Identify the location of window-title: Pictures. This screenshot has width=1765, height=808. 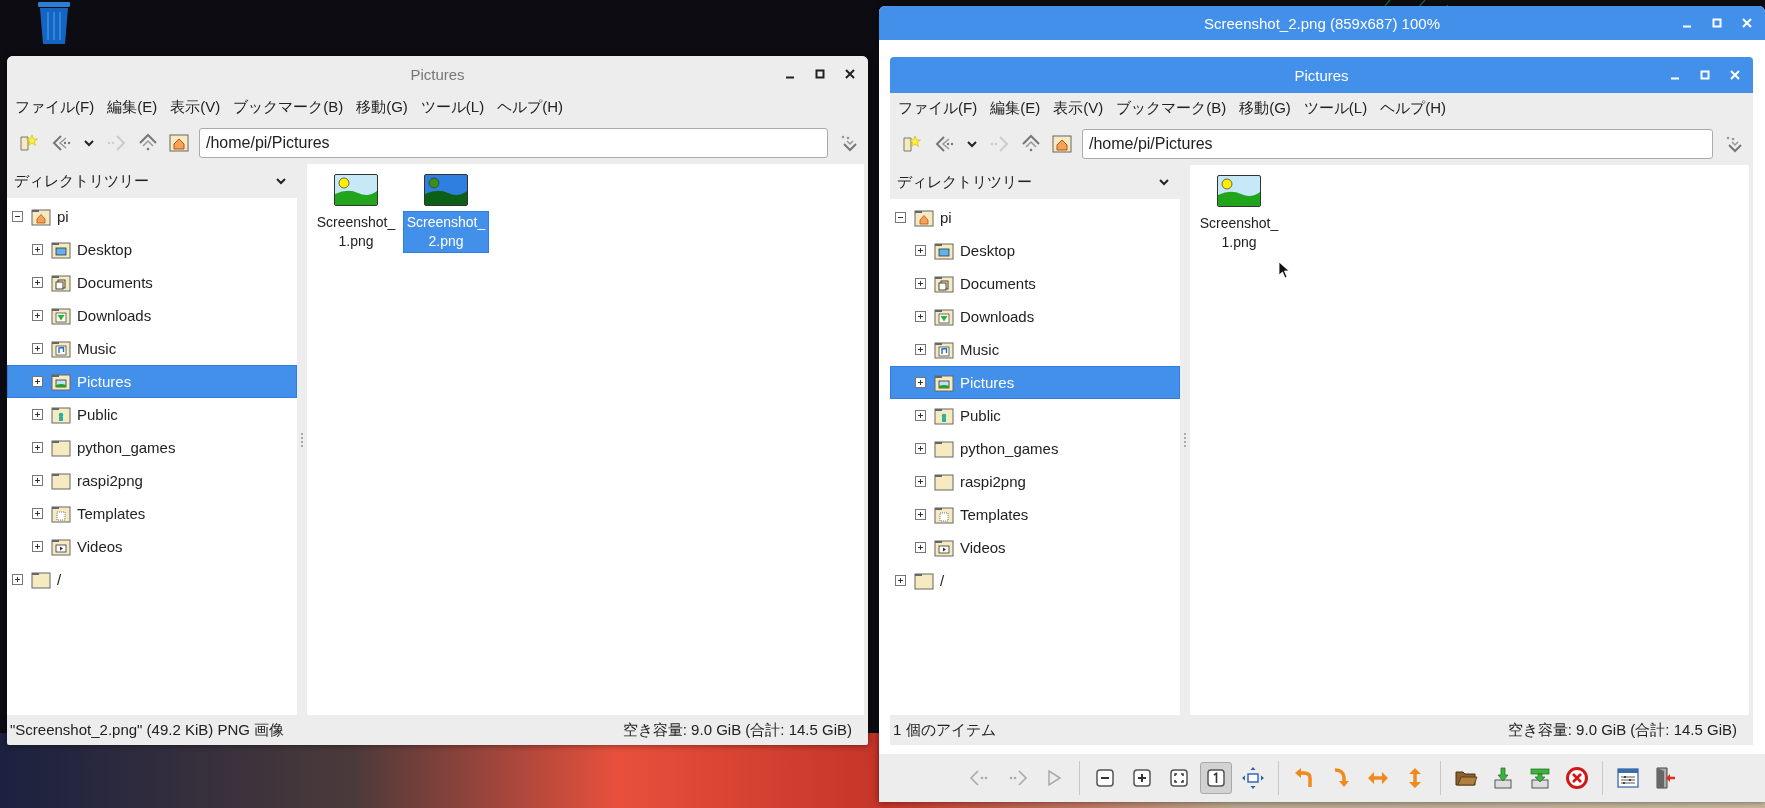
(437, 74).